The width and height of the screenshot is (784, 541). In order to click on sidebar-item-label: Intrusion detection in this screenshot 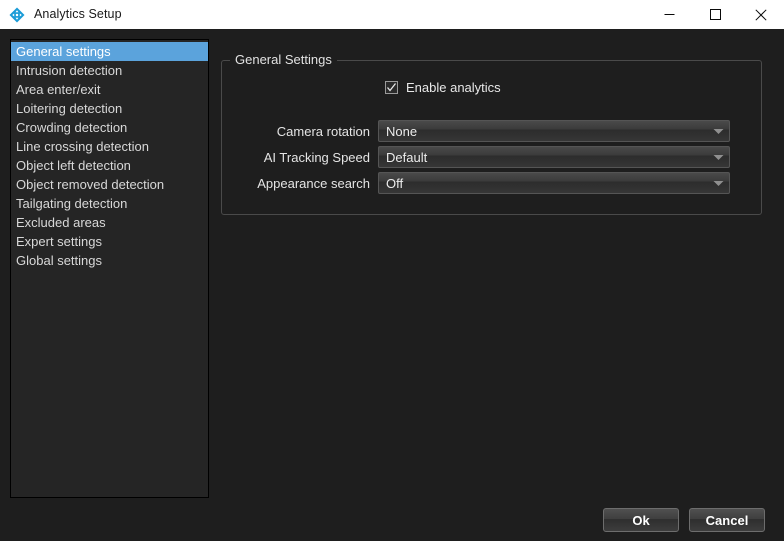, I will do `click(69, 70)`.